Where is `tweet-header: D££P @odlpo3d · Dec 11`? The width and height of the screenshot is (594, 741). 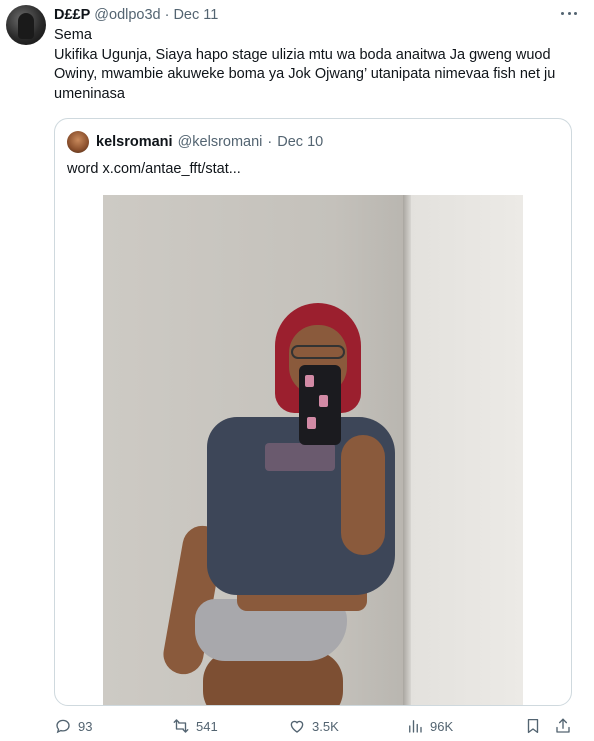
tweet-header: D££P @odlpo3d · Dec 11 is located at coordinates (136, 15).